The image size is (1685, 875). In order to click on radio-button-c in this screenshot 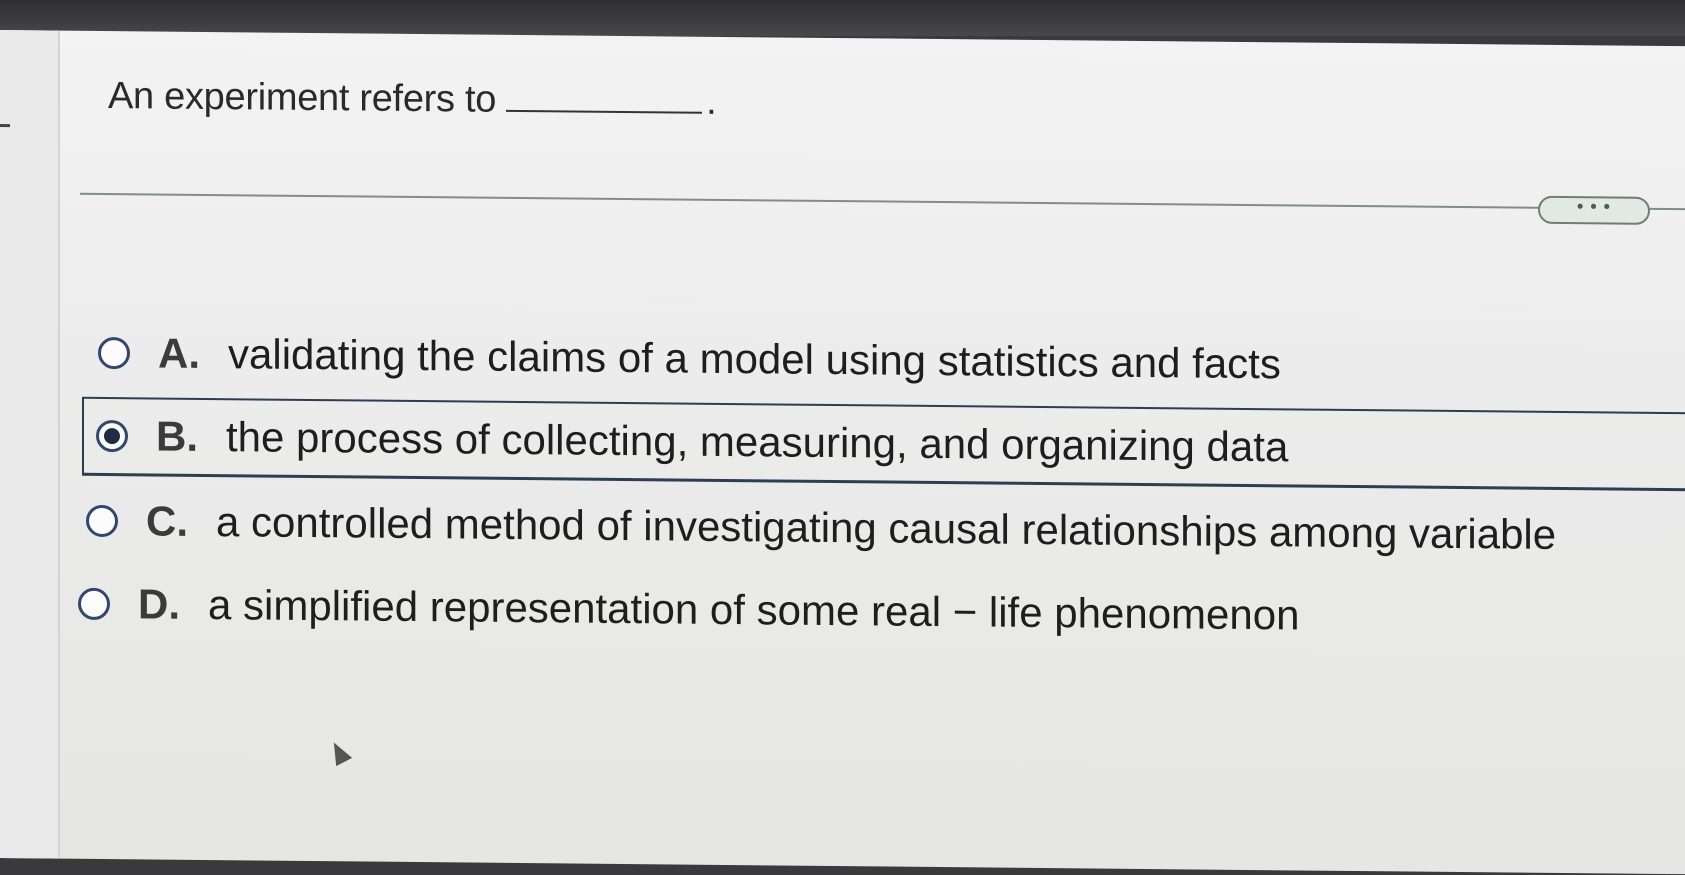, I will do `click(102, 521)`.